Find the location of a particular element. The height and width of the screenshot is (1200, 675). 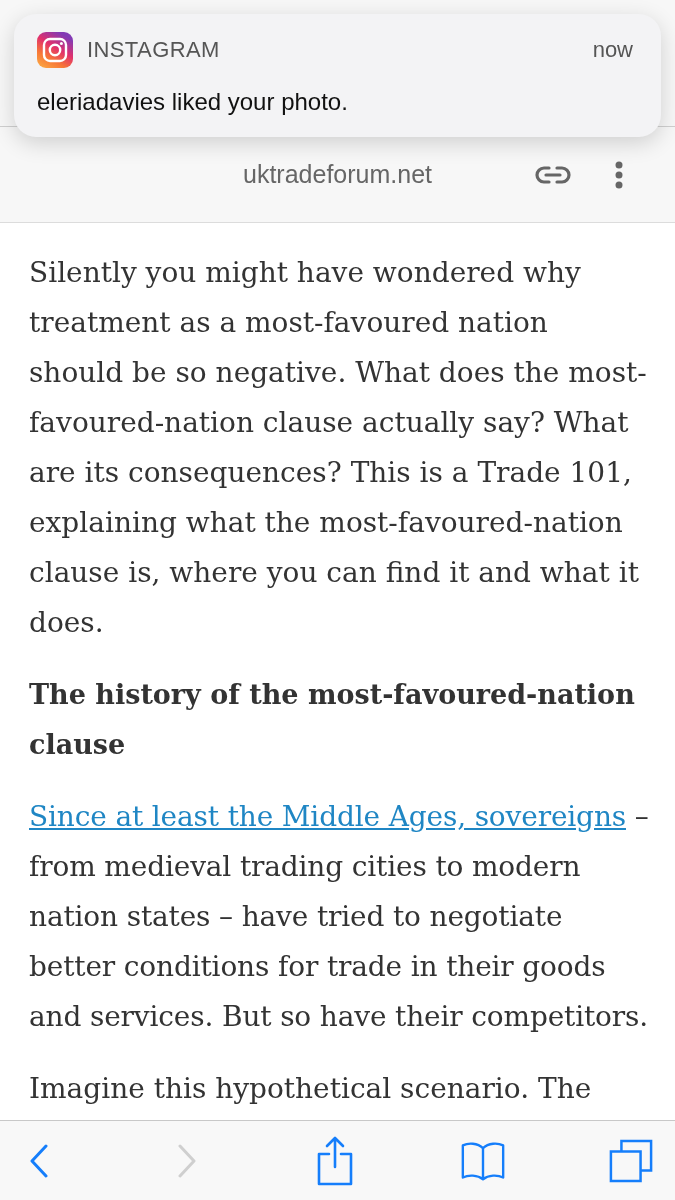

article-paragraph: Imagine this hypothetical scenario. The is located at coordinates (311, 1089).